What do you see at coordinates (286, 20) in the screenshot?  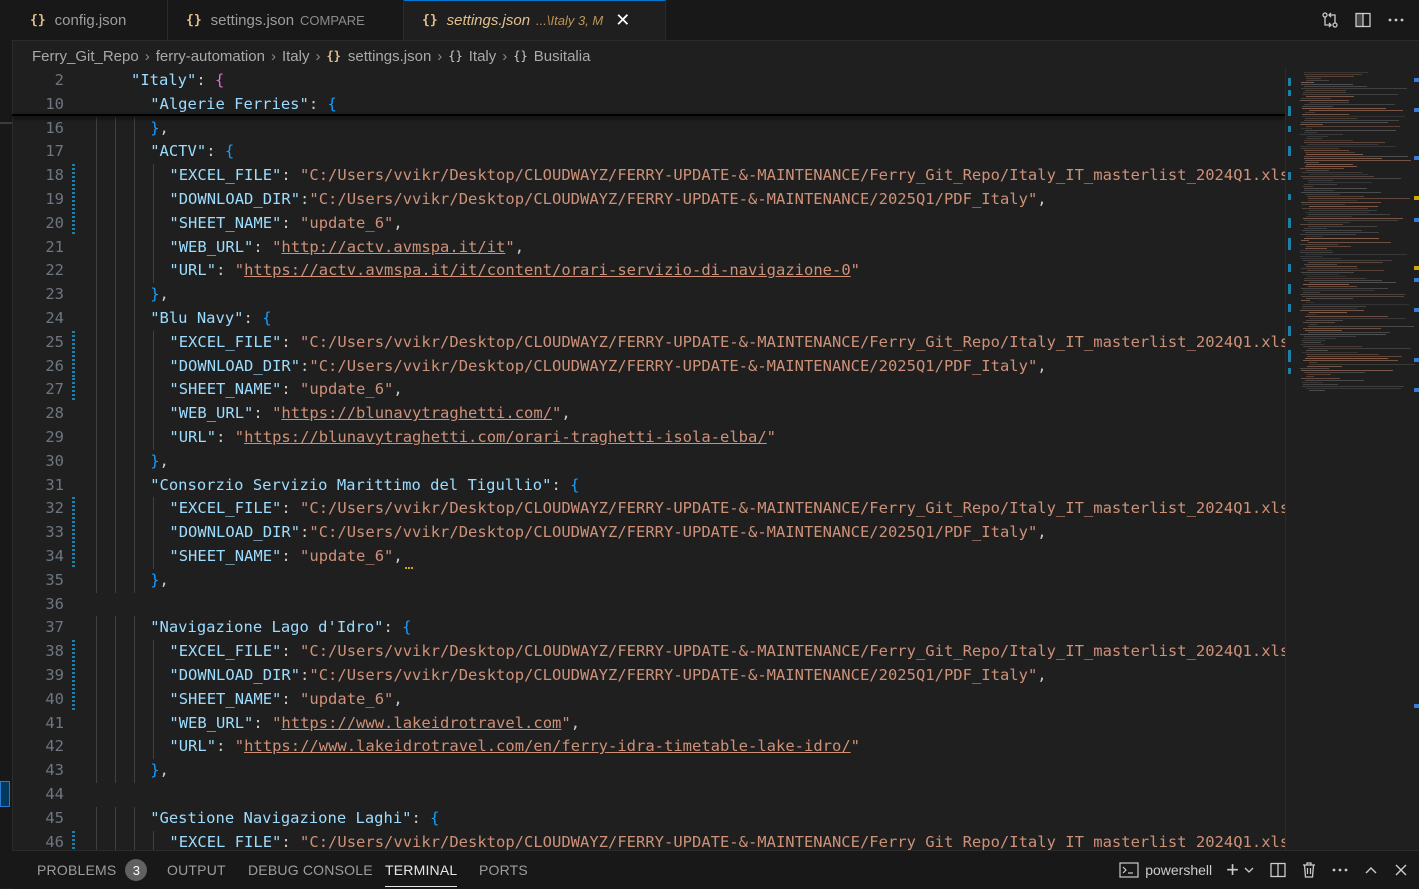 I see `tab-settings-json-compare: {} settings.json COMPARE` at bounding box center [286, 20].